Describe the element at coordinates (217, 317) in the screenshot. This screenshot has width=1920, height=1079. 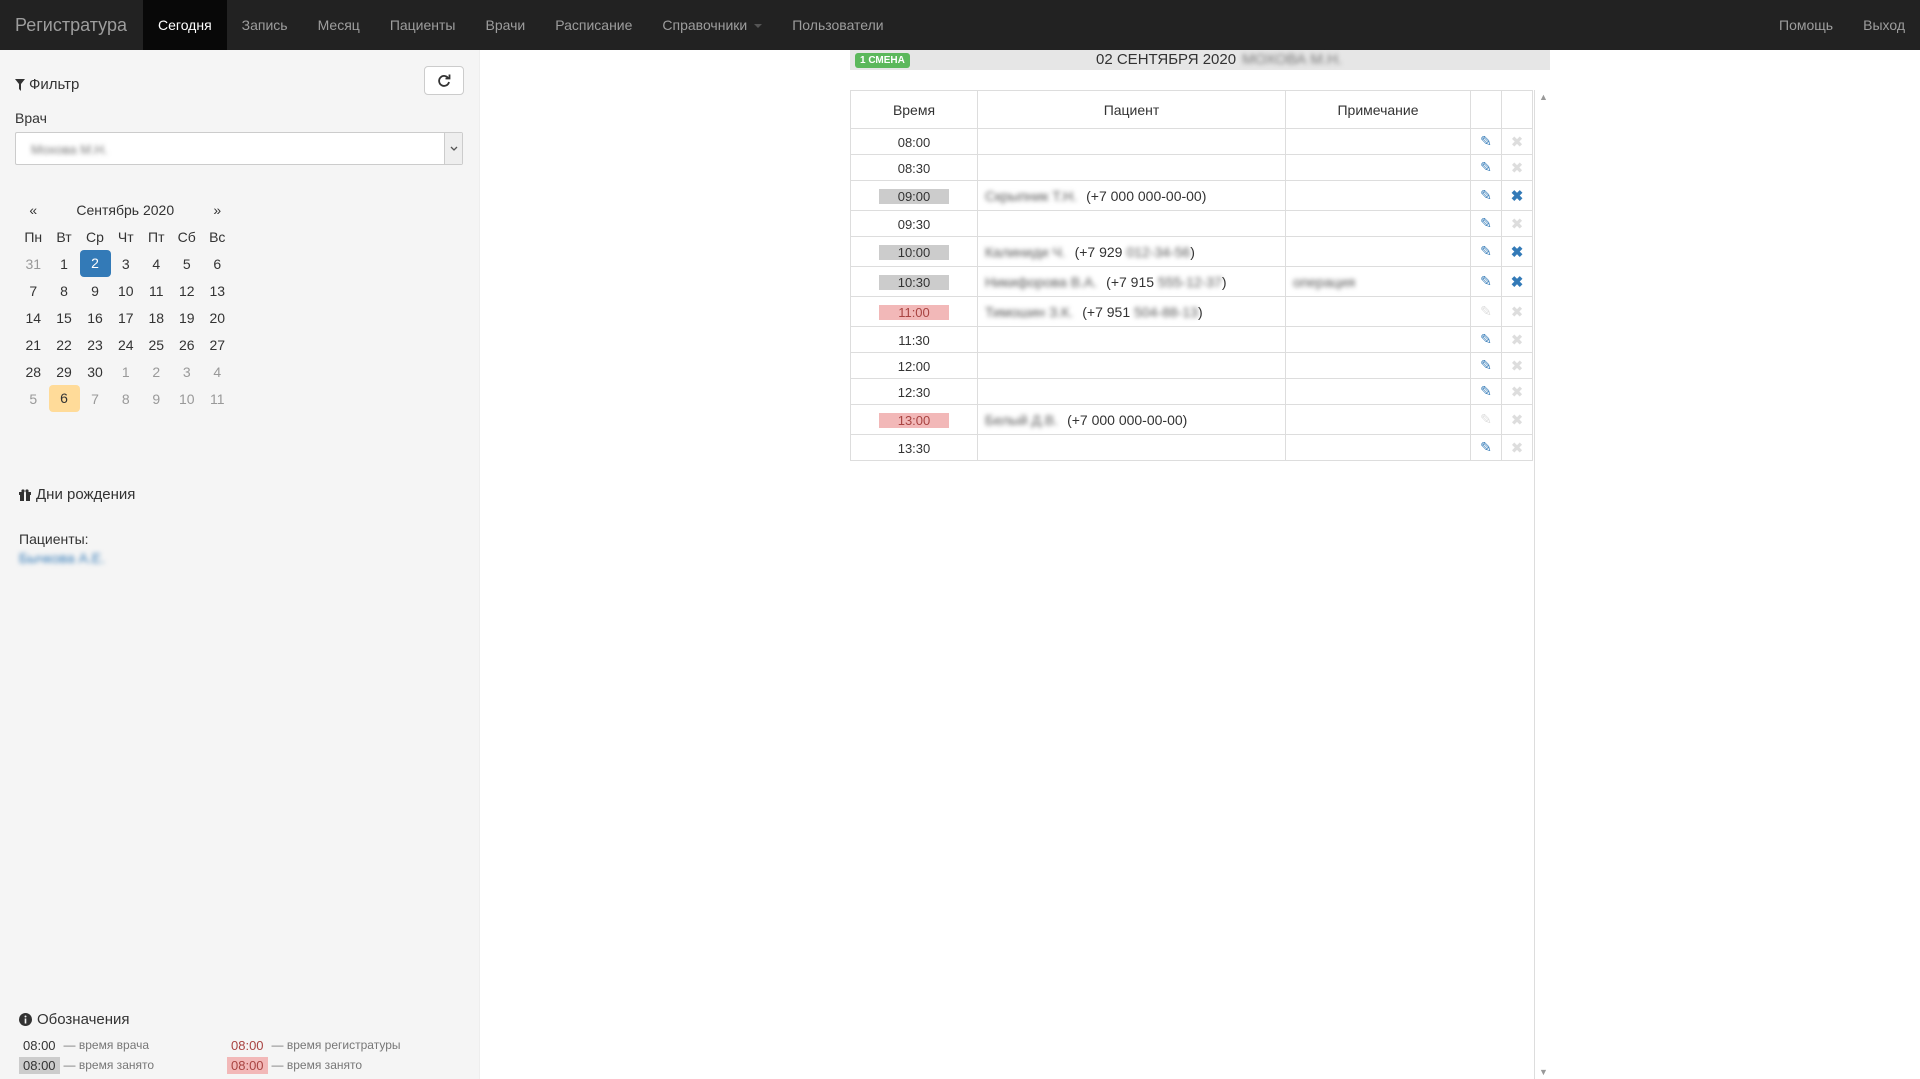
I see `calendar-day: 20` at that location.